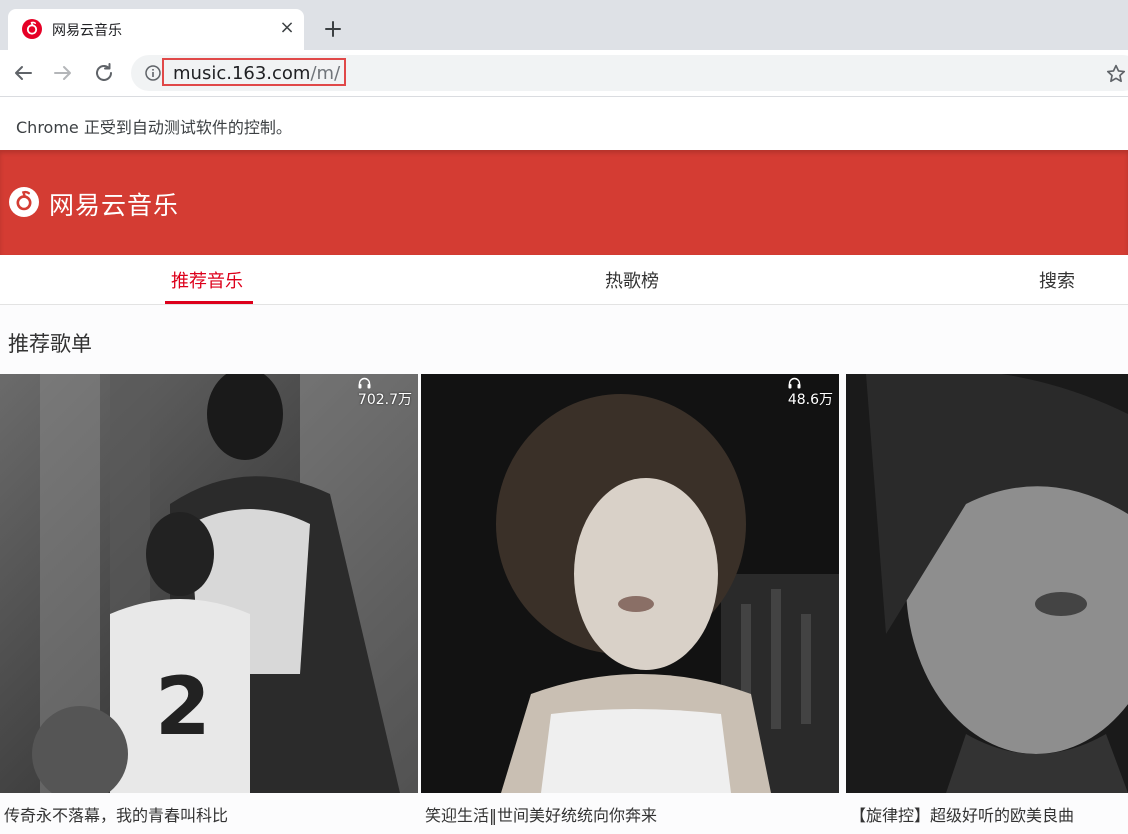 This screenshot has width=1128, height=834. What do you see at coordinates (629, 73) in the screenshot?
I see `address-bar: music.163.com/m/` at bounding box center [629, 73].